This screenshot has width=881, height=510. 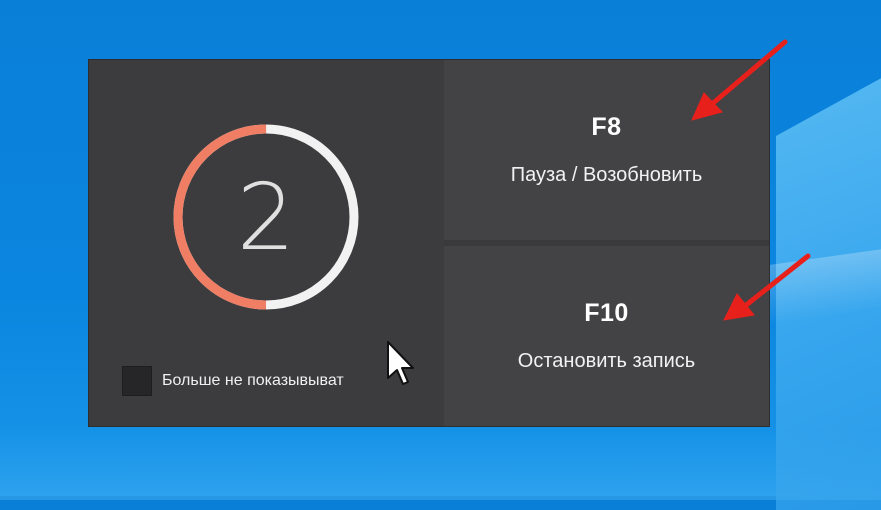 I want to click on mouse-cursor-icon, so click(x=400, y=363).